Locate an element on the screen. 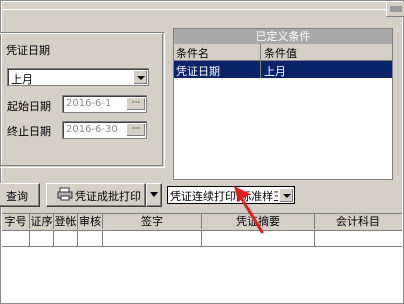  batch-print-dropdown is located at coordinates (154, 195).